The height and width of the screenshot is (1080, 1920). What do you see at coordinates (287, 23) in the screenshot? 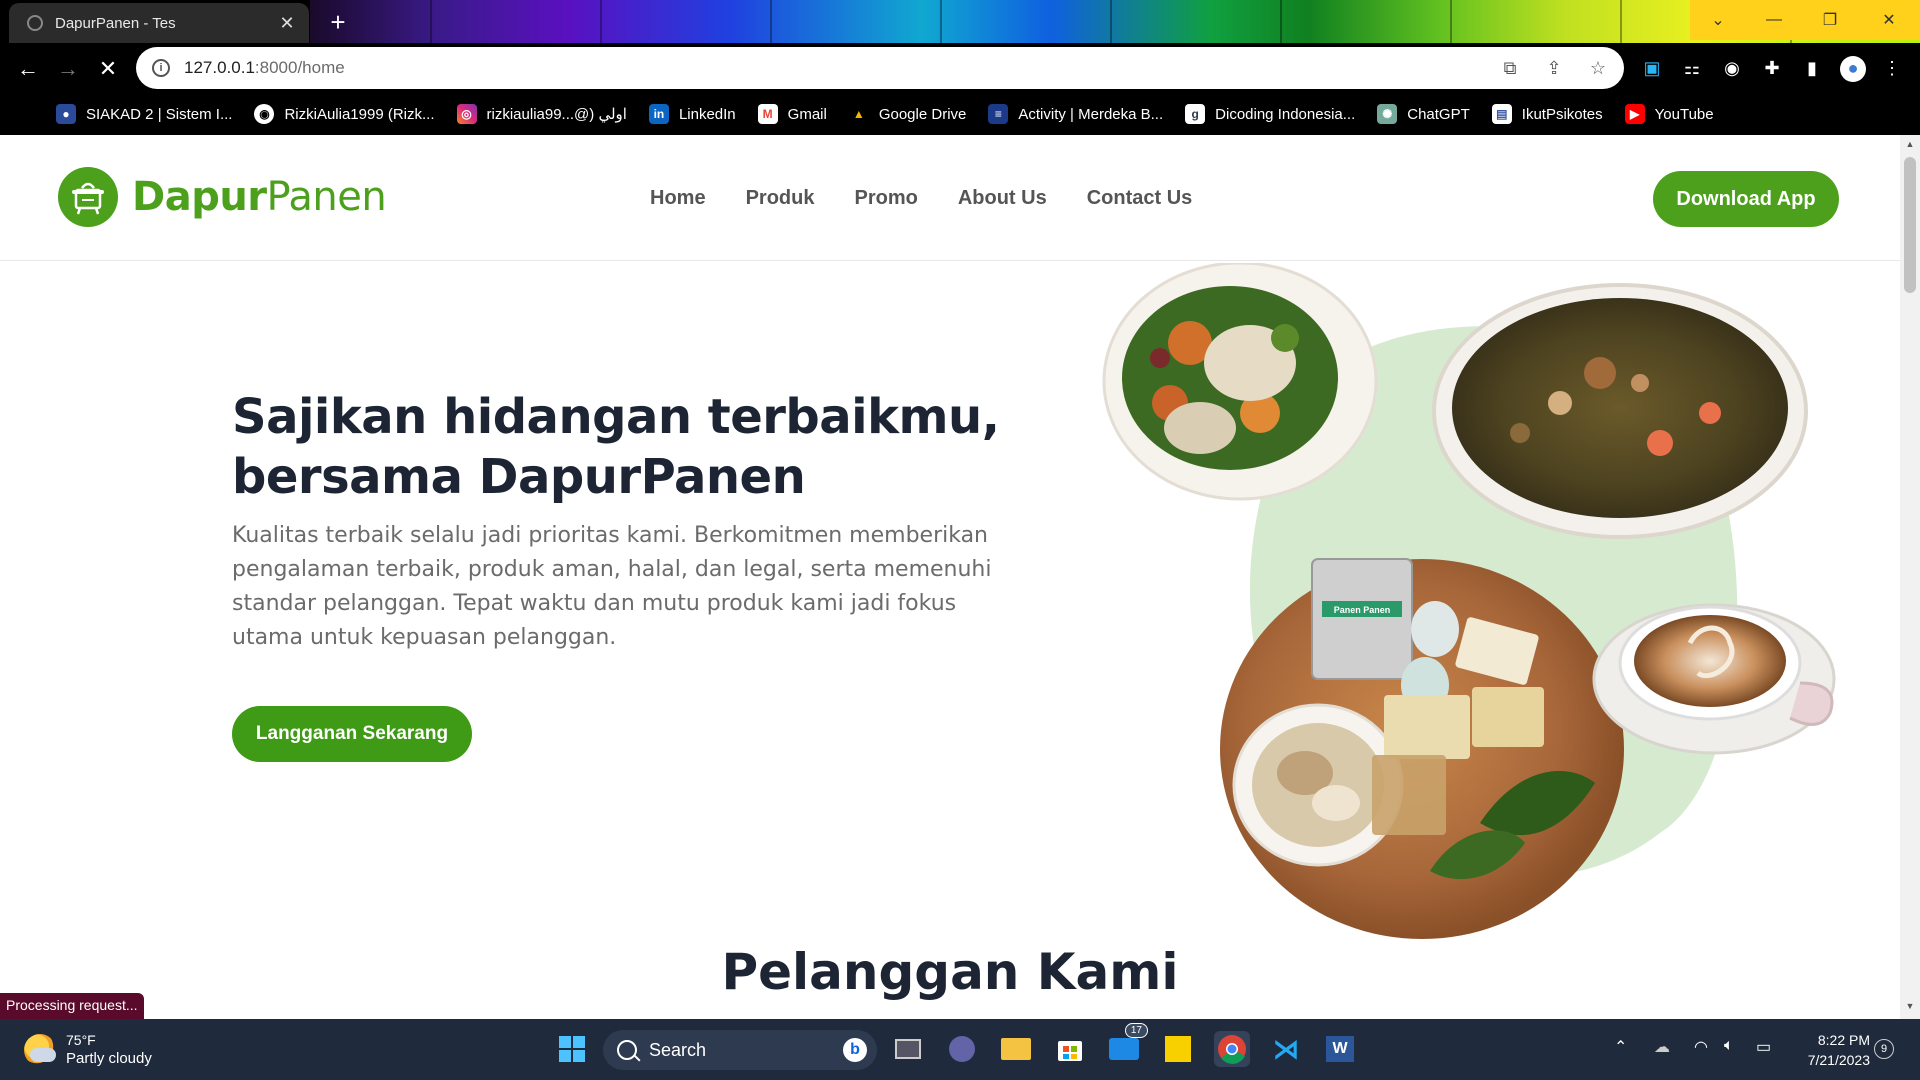
I see `close-tab-icon: ✕` at bounding box center [287, 23].